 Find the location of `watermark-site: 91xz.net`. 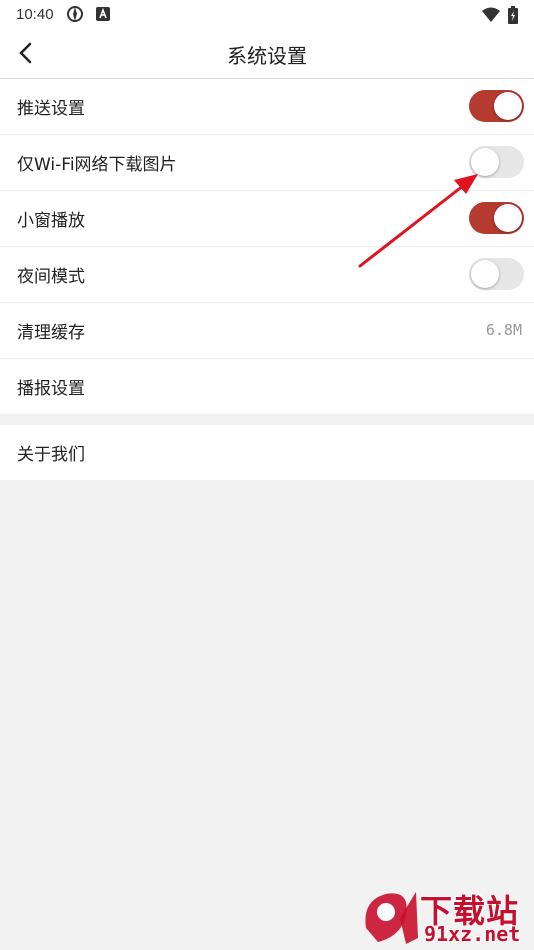

watermark-site: 91xz.net is located at coordinates (472, 934).